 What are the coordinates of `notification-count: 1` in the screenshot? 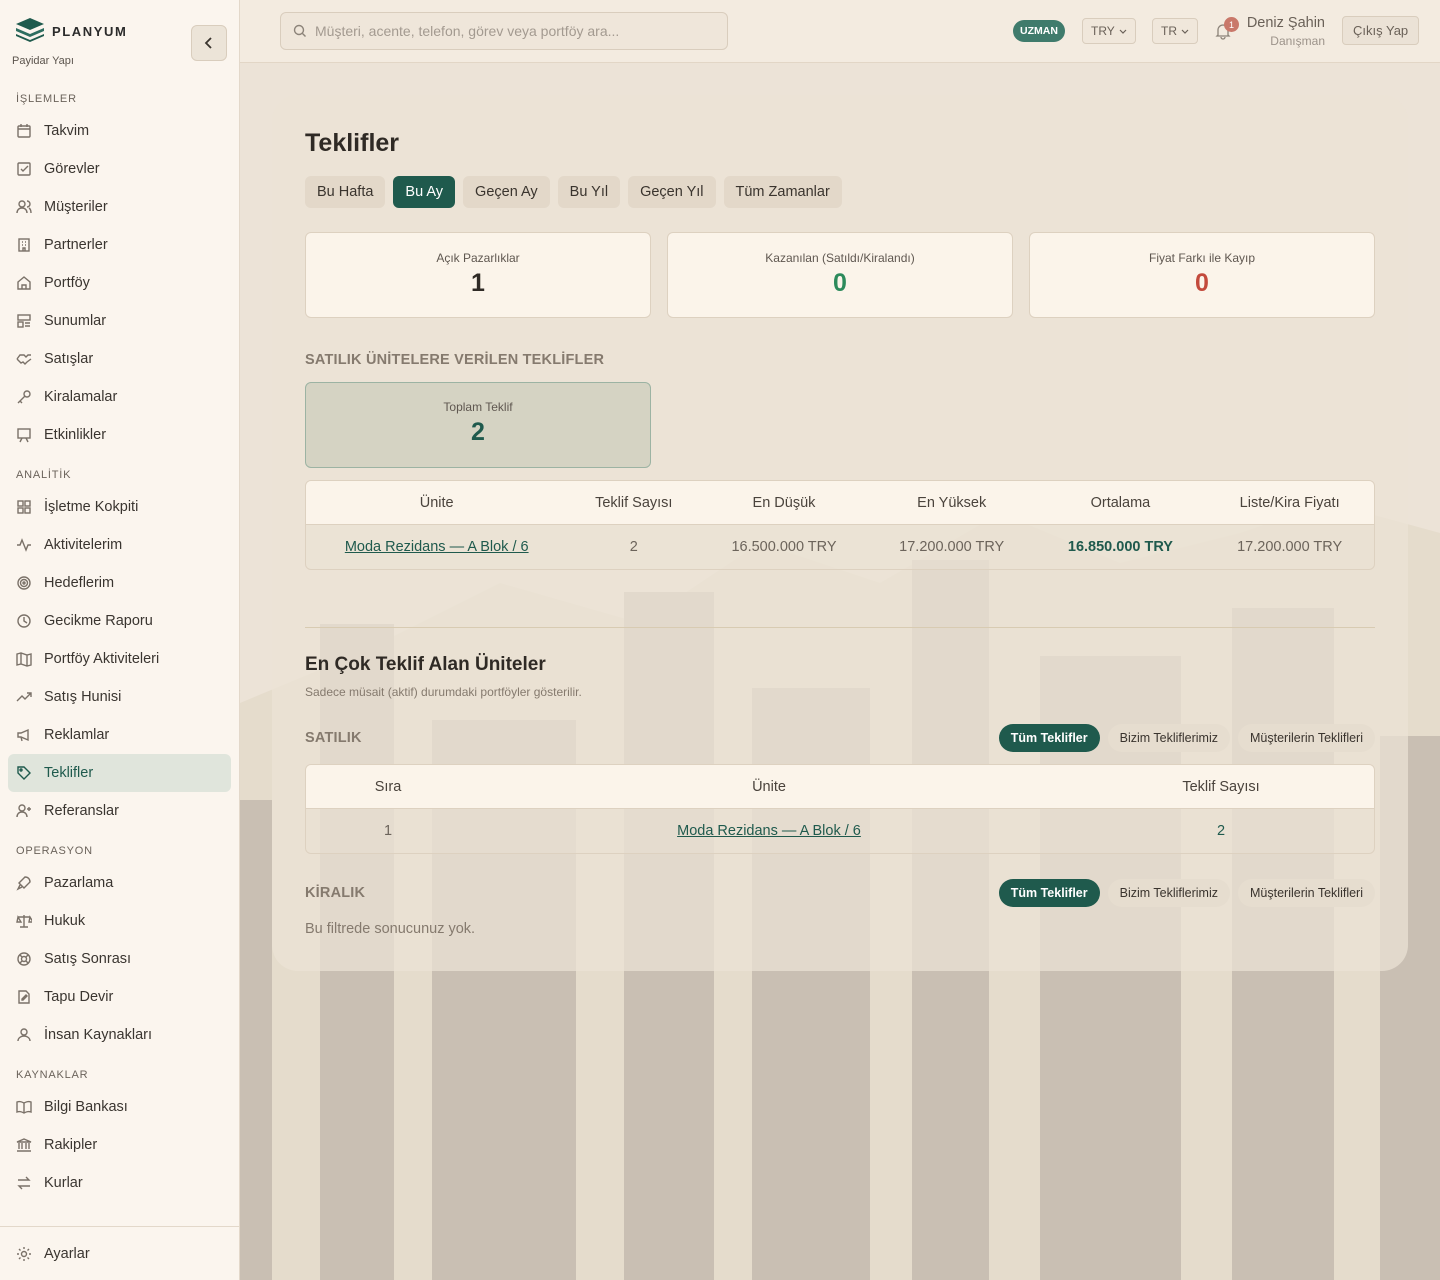 It's located at (1231, 24).